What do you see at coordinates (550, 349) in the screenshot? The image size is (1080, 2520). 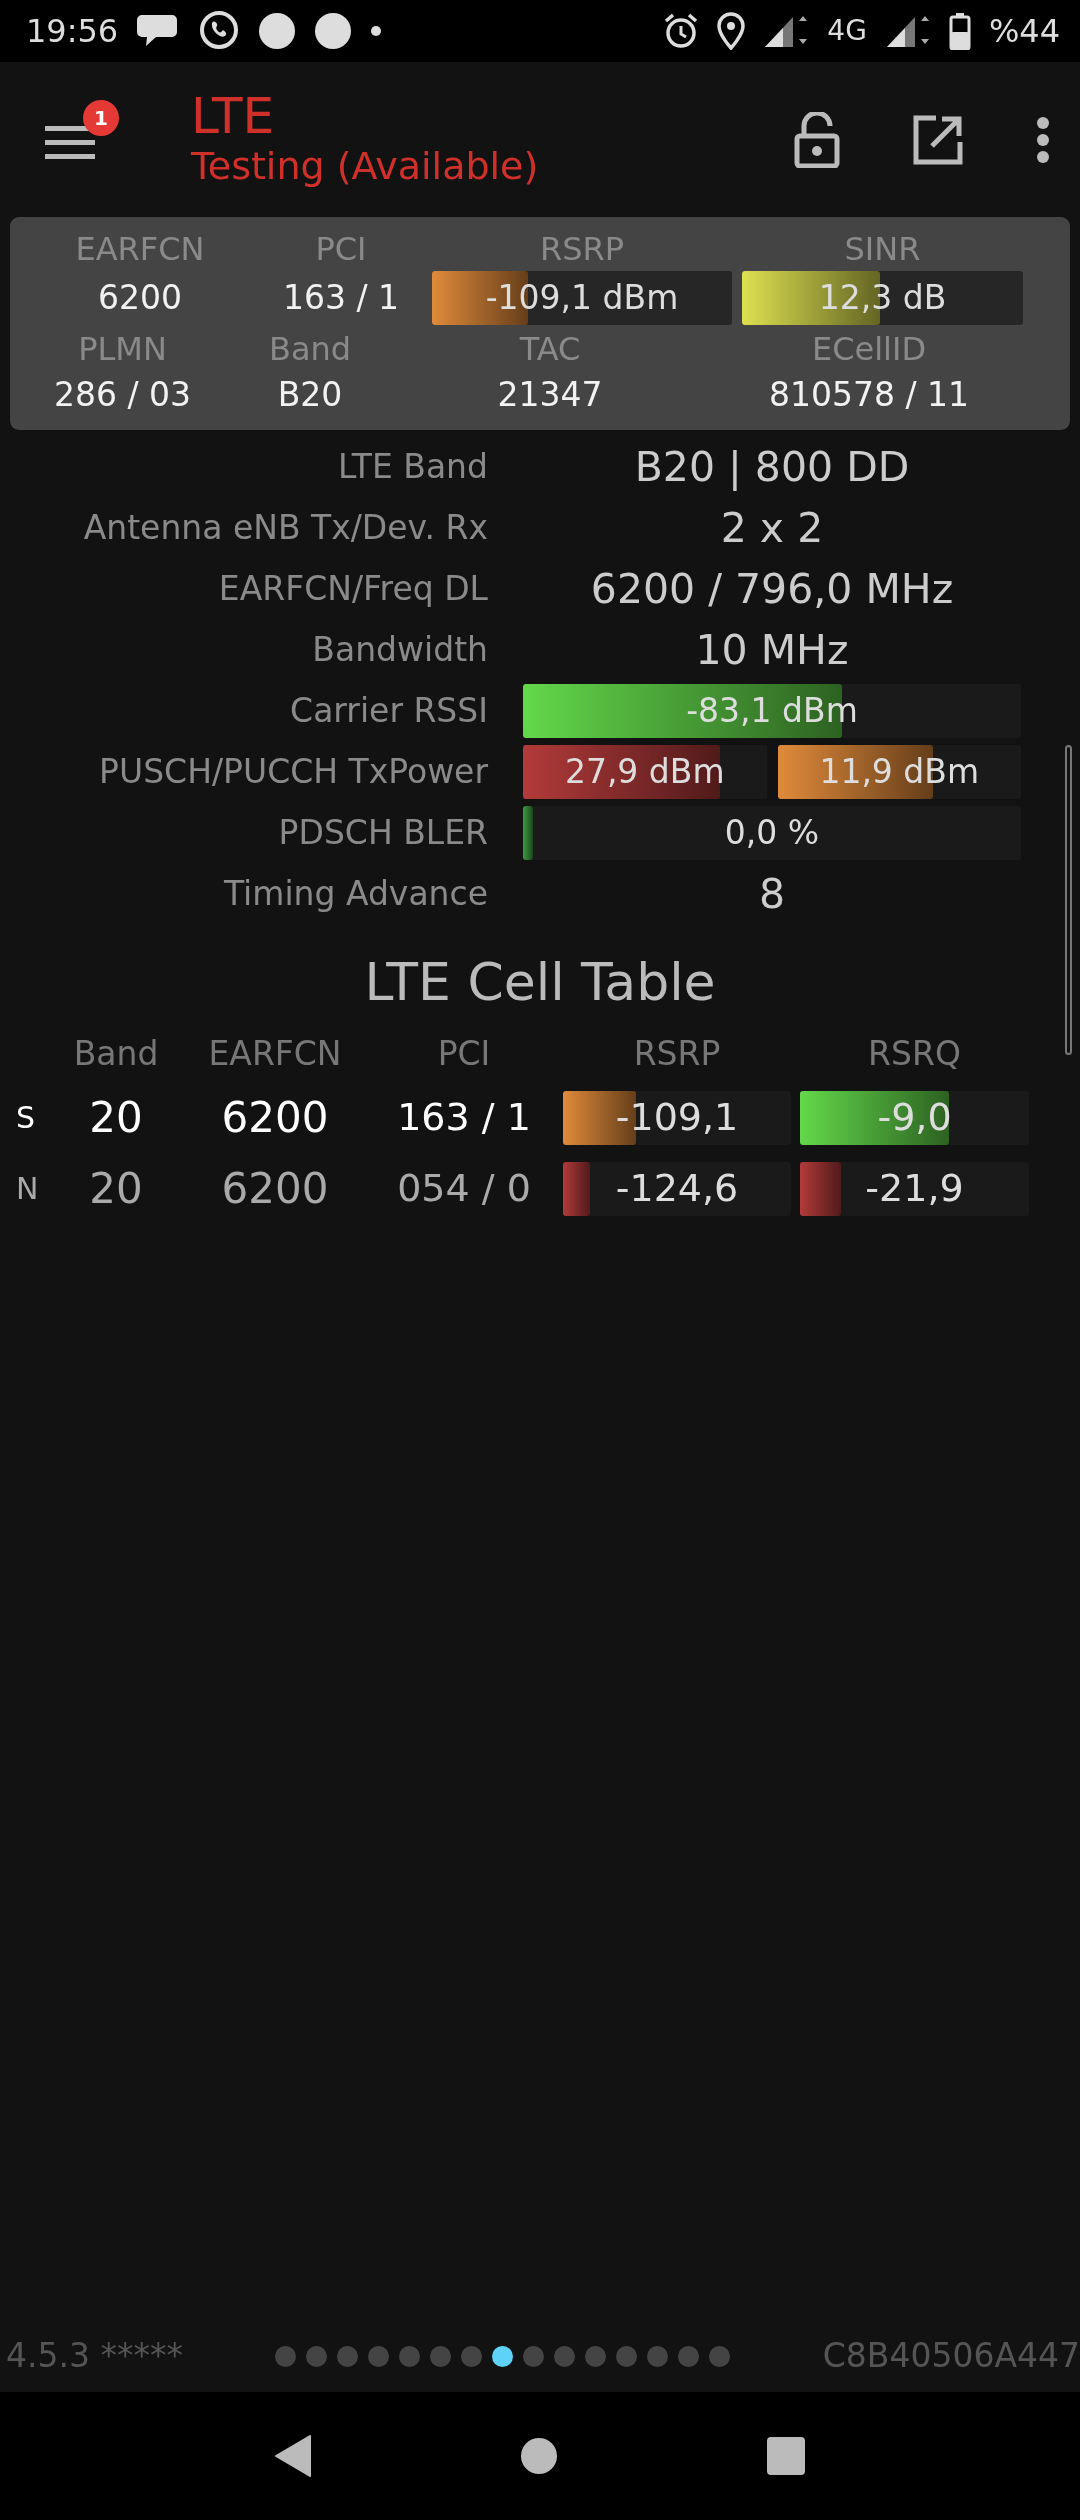 I see `field-label: TAC` at bounding box center [550, 349].